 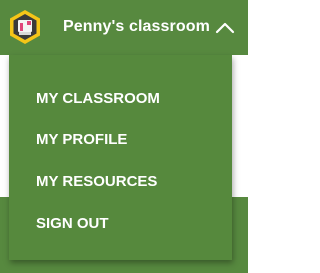 What do you see at coordinates (72, 223) in the screenshot?
I see `menu-item-sign-out: SIGN OUT` at bounding box center [72, 223].